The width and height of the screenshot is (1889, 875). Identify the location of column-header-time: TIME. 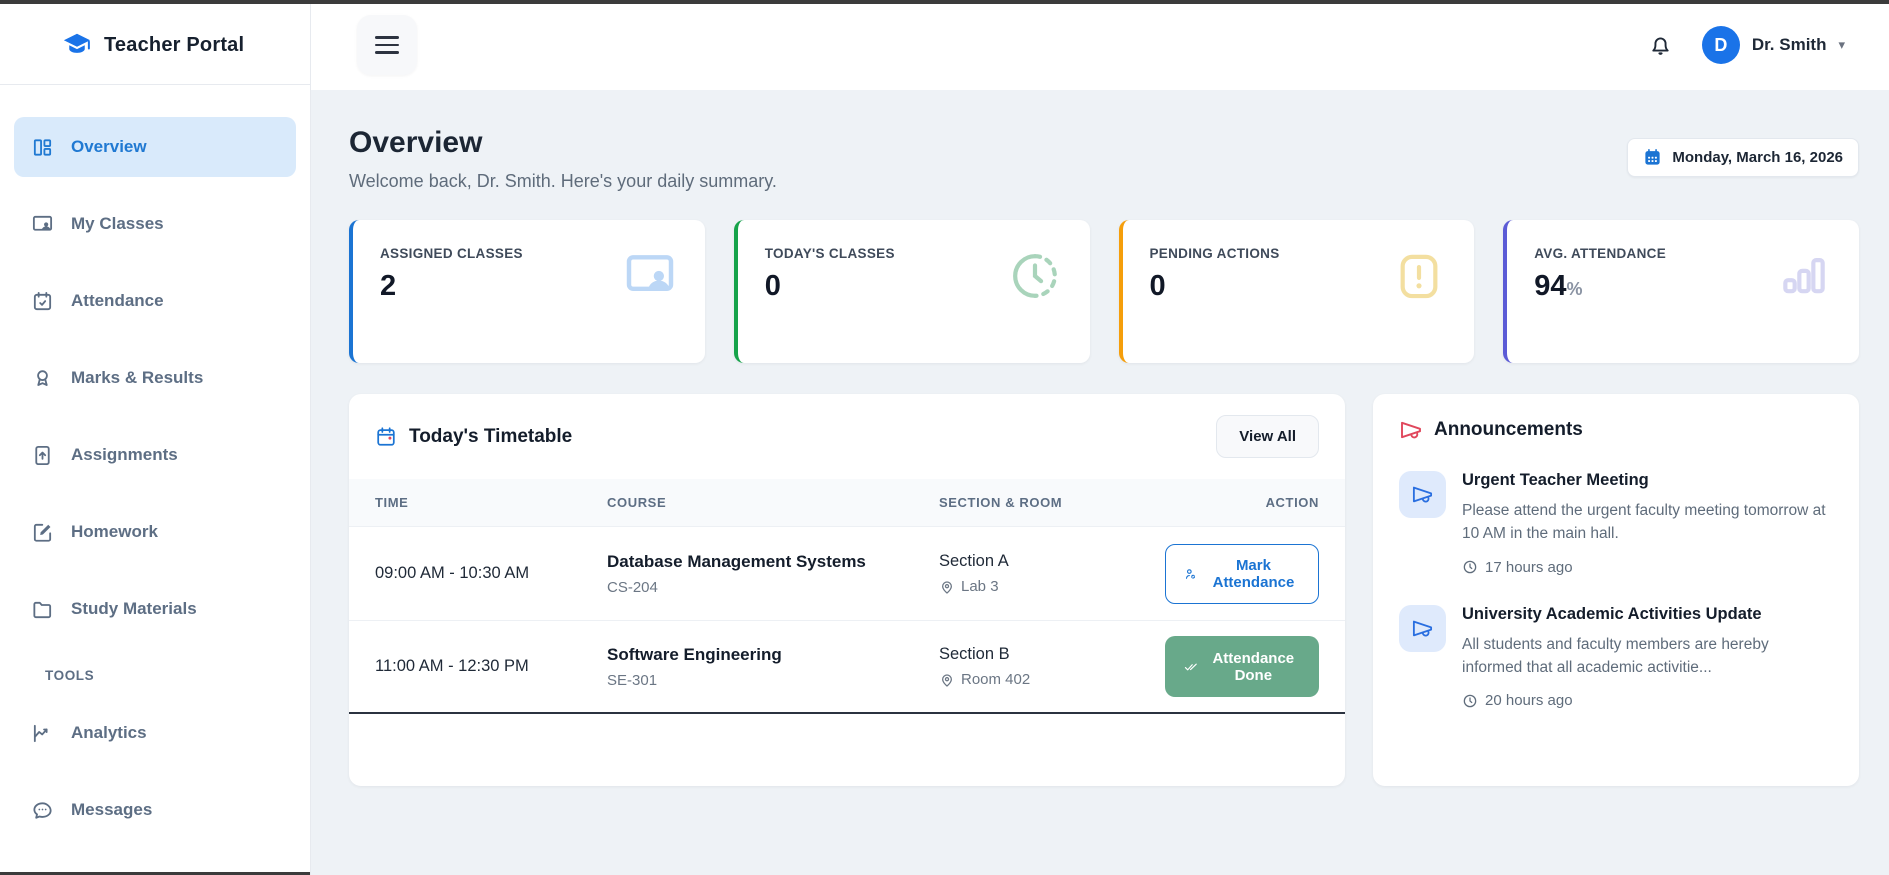
(392, 502).